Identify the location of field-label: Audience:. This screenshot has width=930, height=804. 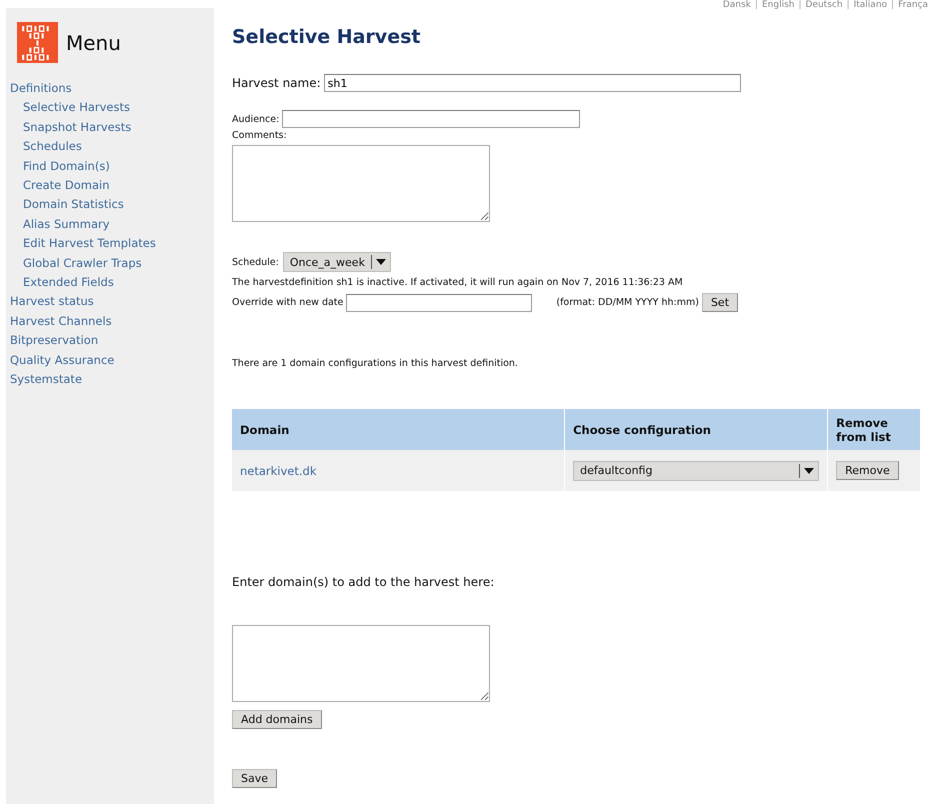
(256, 119).